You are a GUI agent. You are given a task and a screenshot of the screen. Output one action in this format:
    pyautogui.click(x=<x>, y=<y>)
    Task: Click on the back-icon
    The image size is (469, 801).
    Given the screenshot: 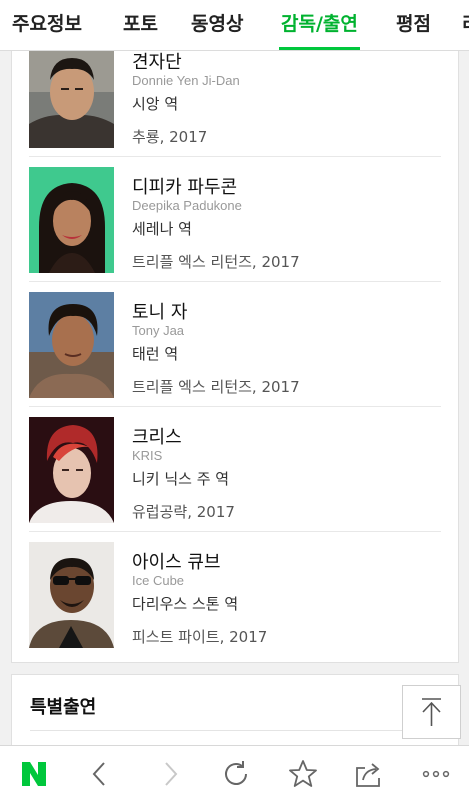 What is the action you would take?
    pyautogui.click(x=98, y=774)
    